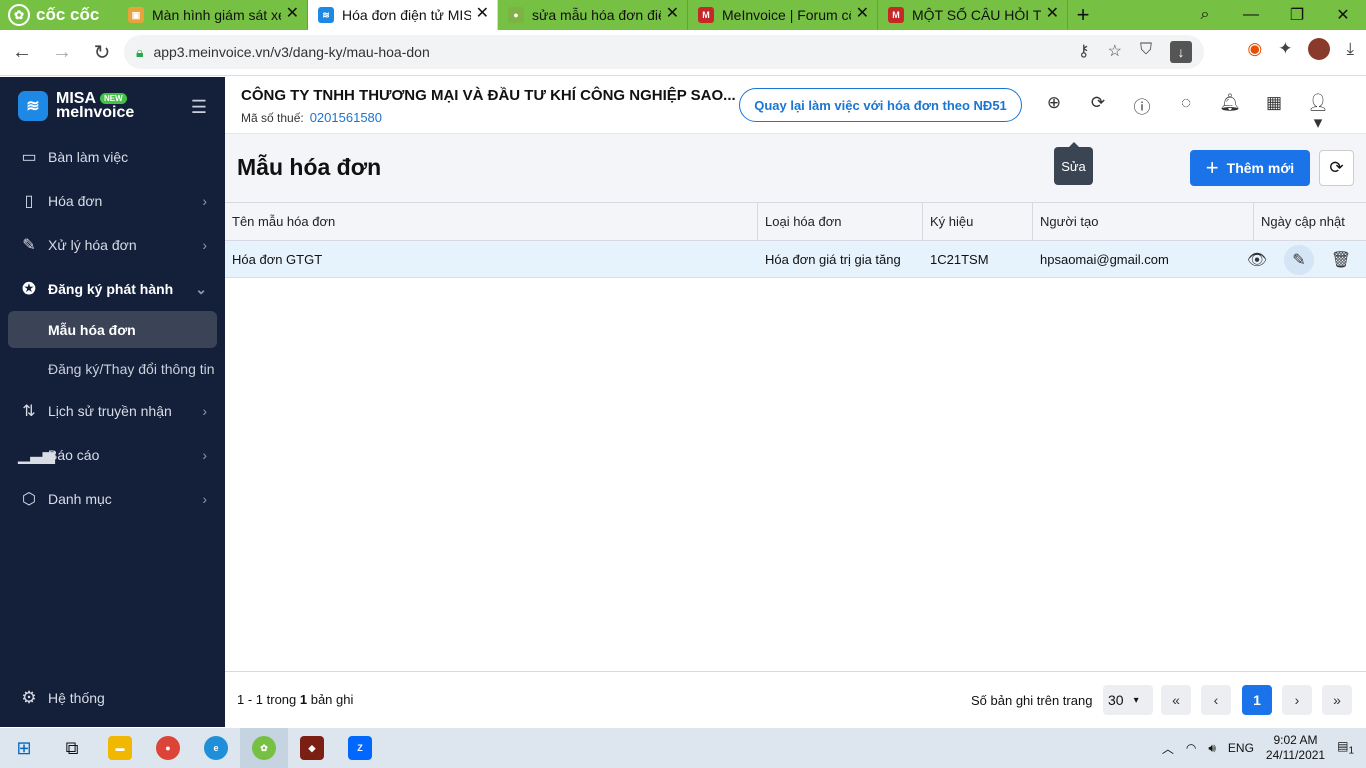  What do you see at coordinates (346, 117) in the screenshot?
I see `tax-code-value: 0201561580` at bounding box center [346, 117].